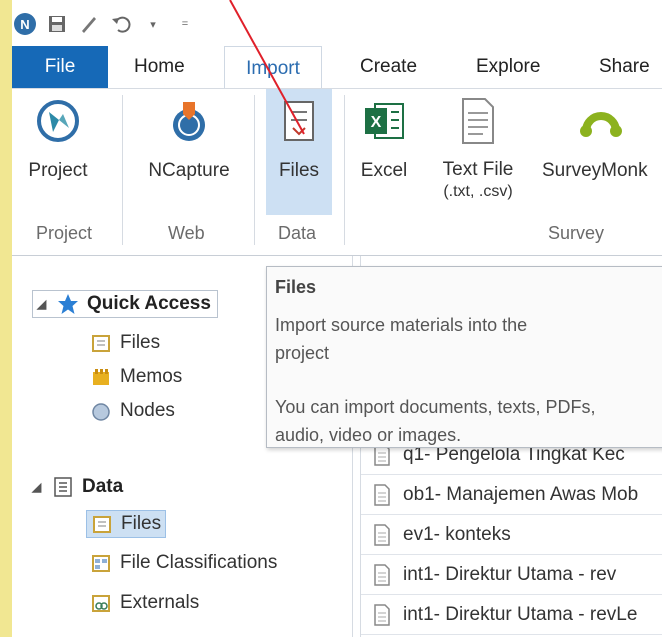  I want to click on list-item: ev1- konteks, so click(511, 535).